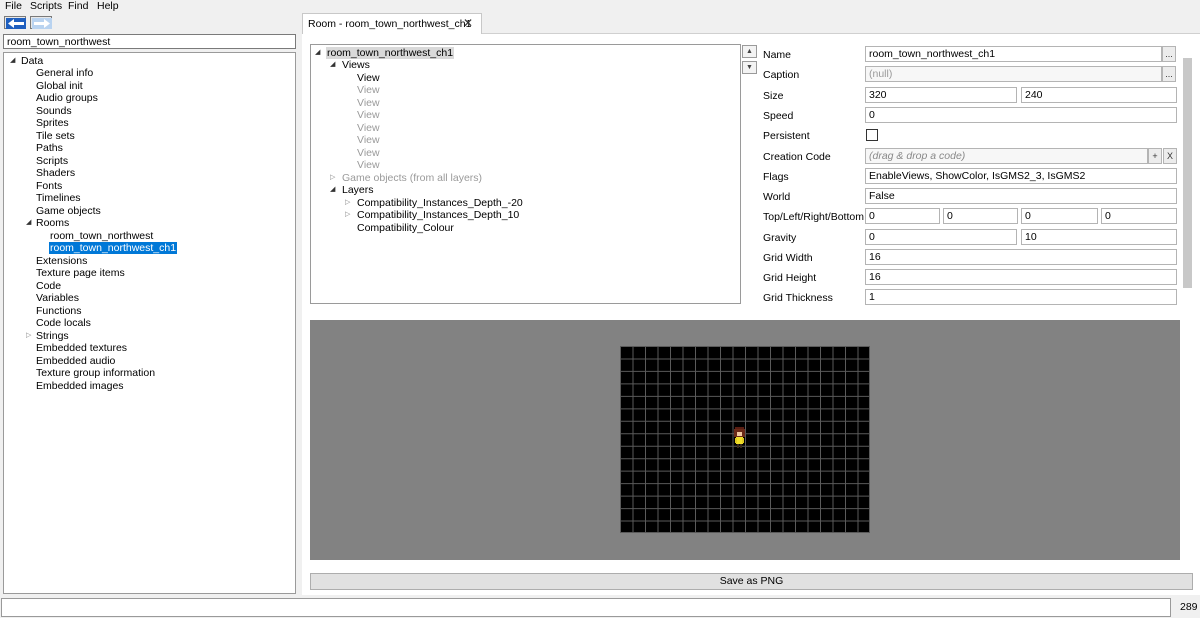  I want to click on height-field: 240, so click(1099, 95).